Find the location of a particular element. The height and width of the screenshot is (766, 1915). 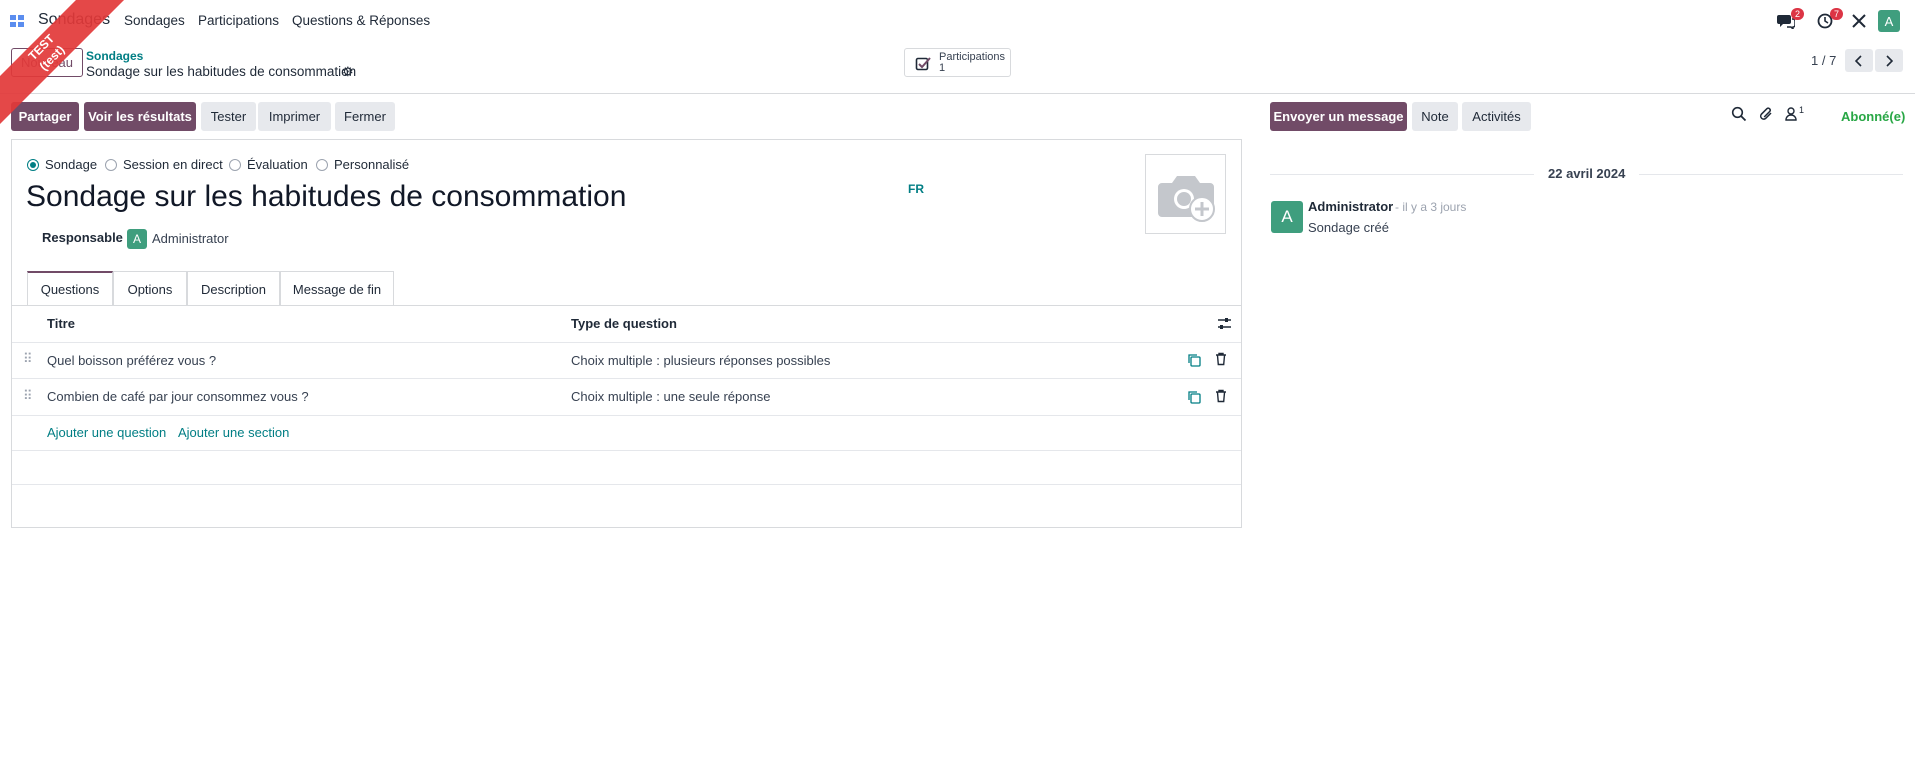

print-button: Imprimer is located at coordinates (294, 116).